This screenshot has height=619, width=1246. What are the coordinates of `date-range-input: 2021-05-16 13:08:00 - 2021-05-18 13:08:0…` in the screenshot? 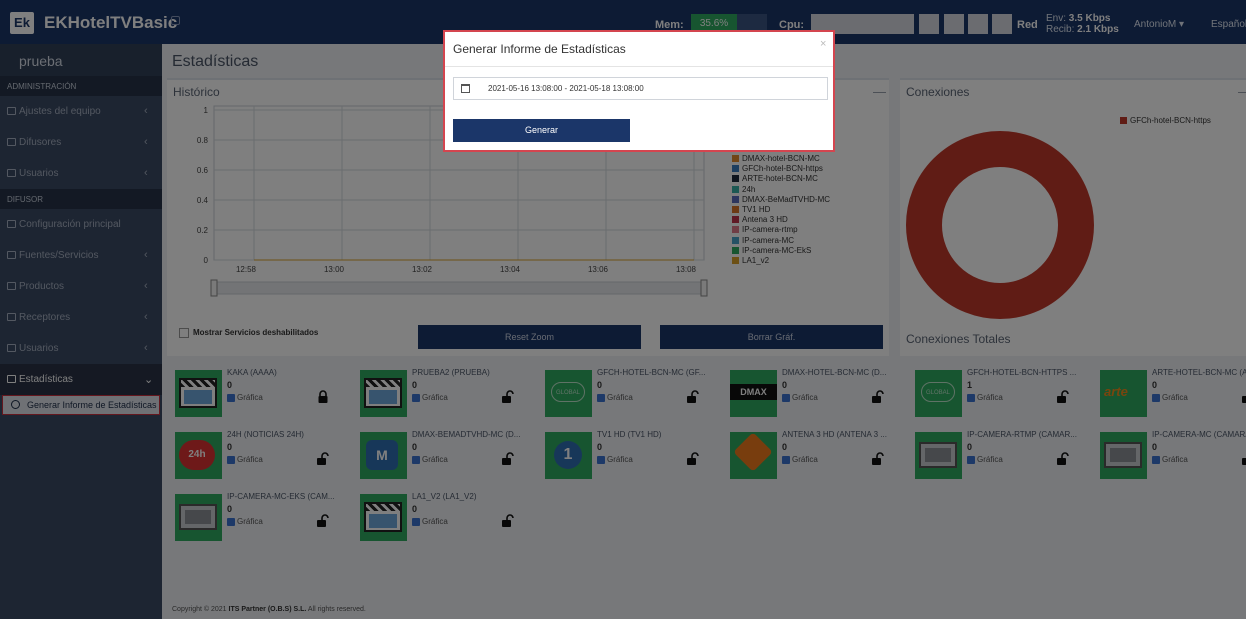 It's located at (640, 88).